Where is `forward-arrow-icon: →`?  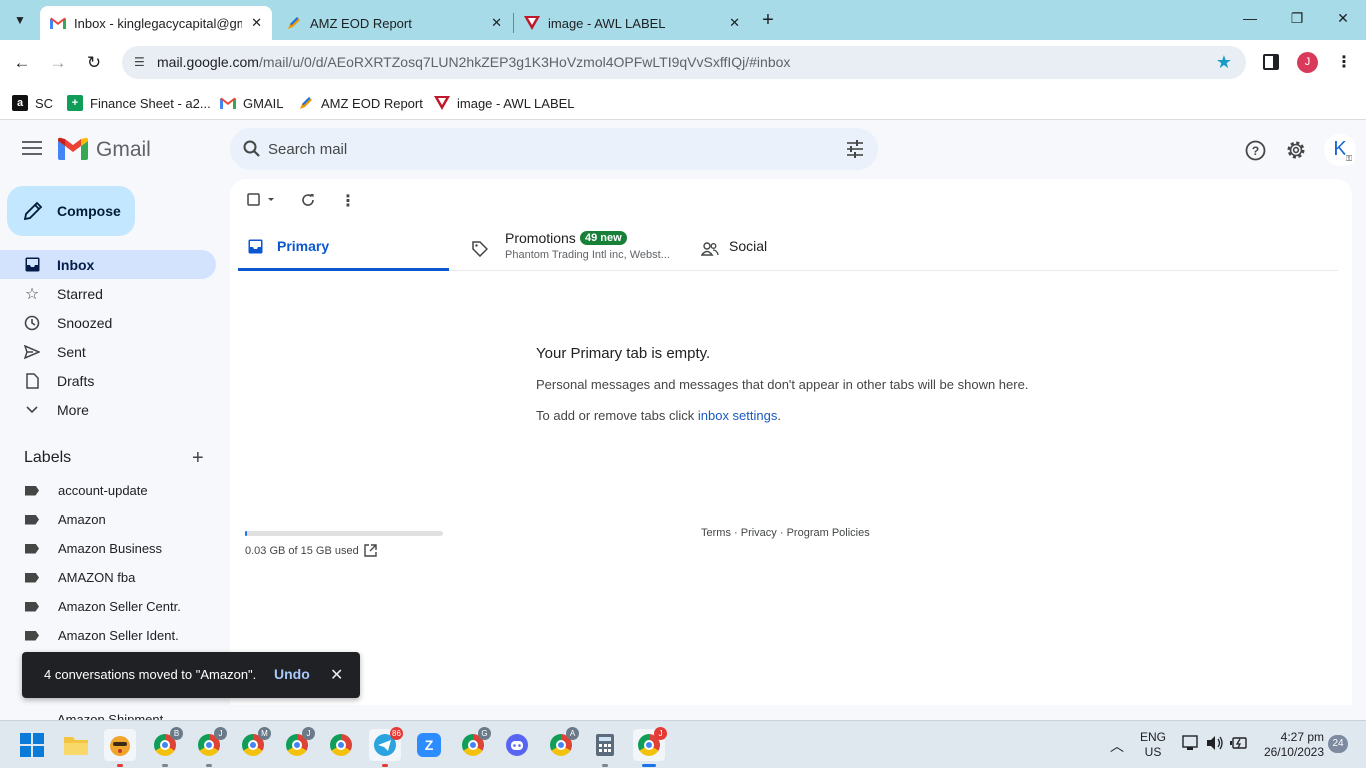
forward-arrow-icon: → is located at coordinates (58, 63).